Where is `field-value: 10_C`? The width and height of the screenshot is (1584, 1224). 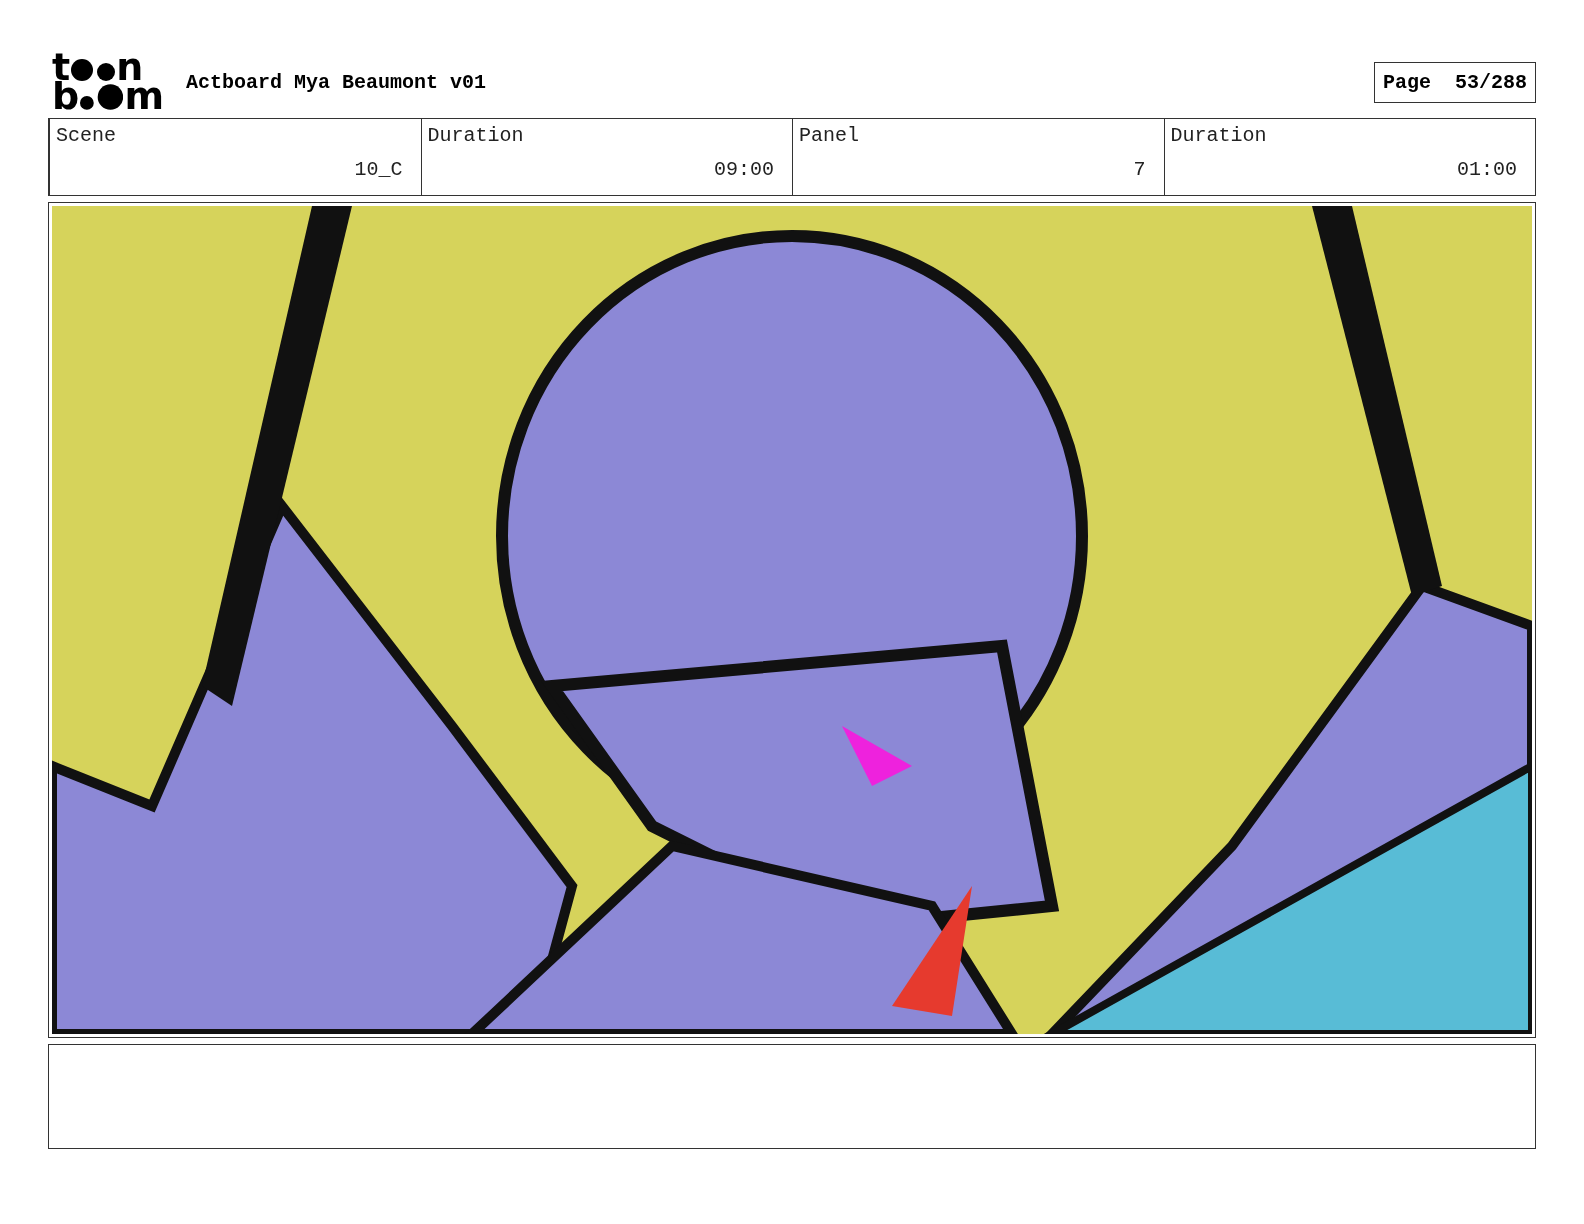 field-value: 10_C is located at coordinates (378, 169).